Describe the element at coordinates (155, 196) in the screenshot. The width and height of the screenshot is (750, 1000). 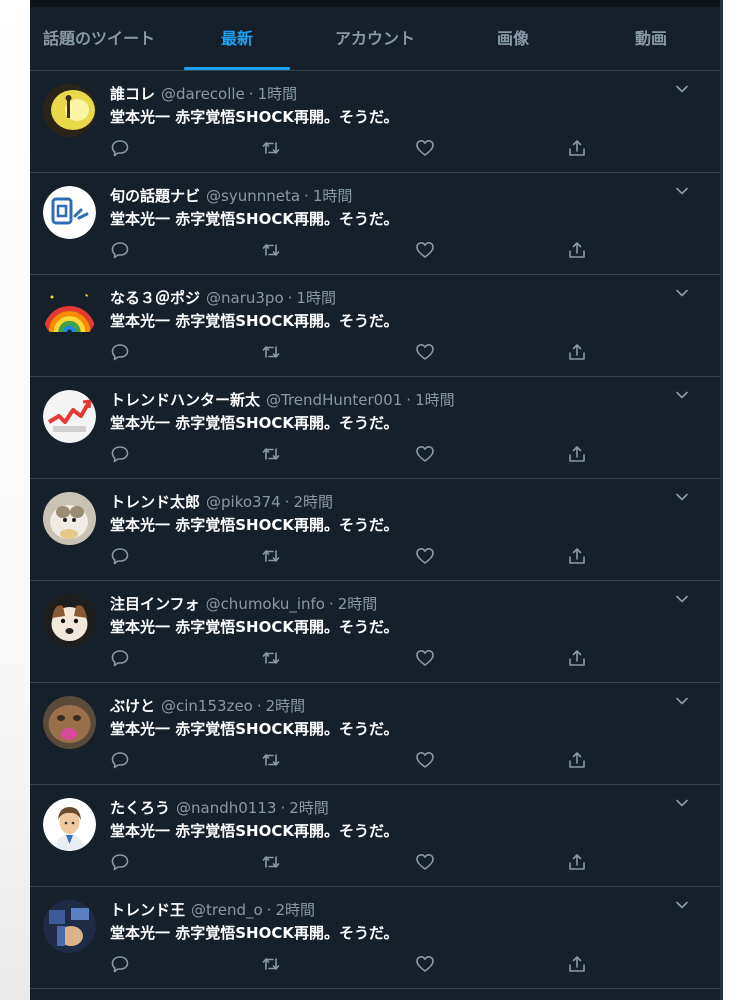
I see `display-name: 旬の話題ナビ` at that location.